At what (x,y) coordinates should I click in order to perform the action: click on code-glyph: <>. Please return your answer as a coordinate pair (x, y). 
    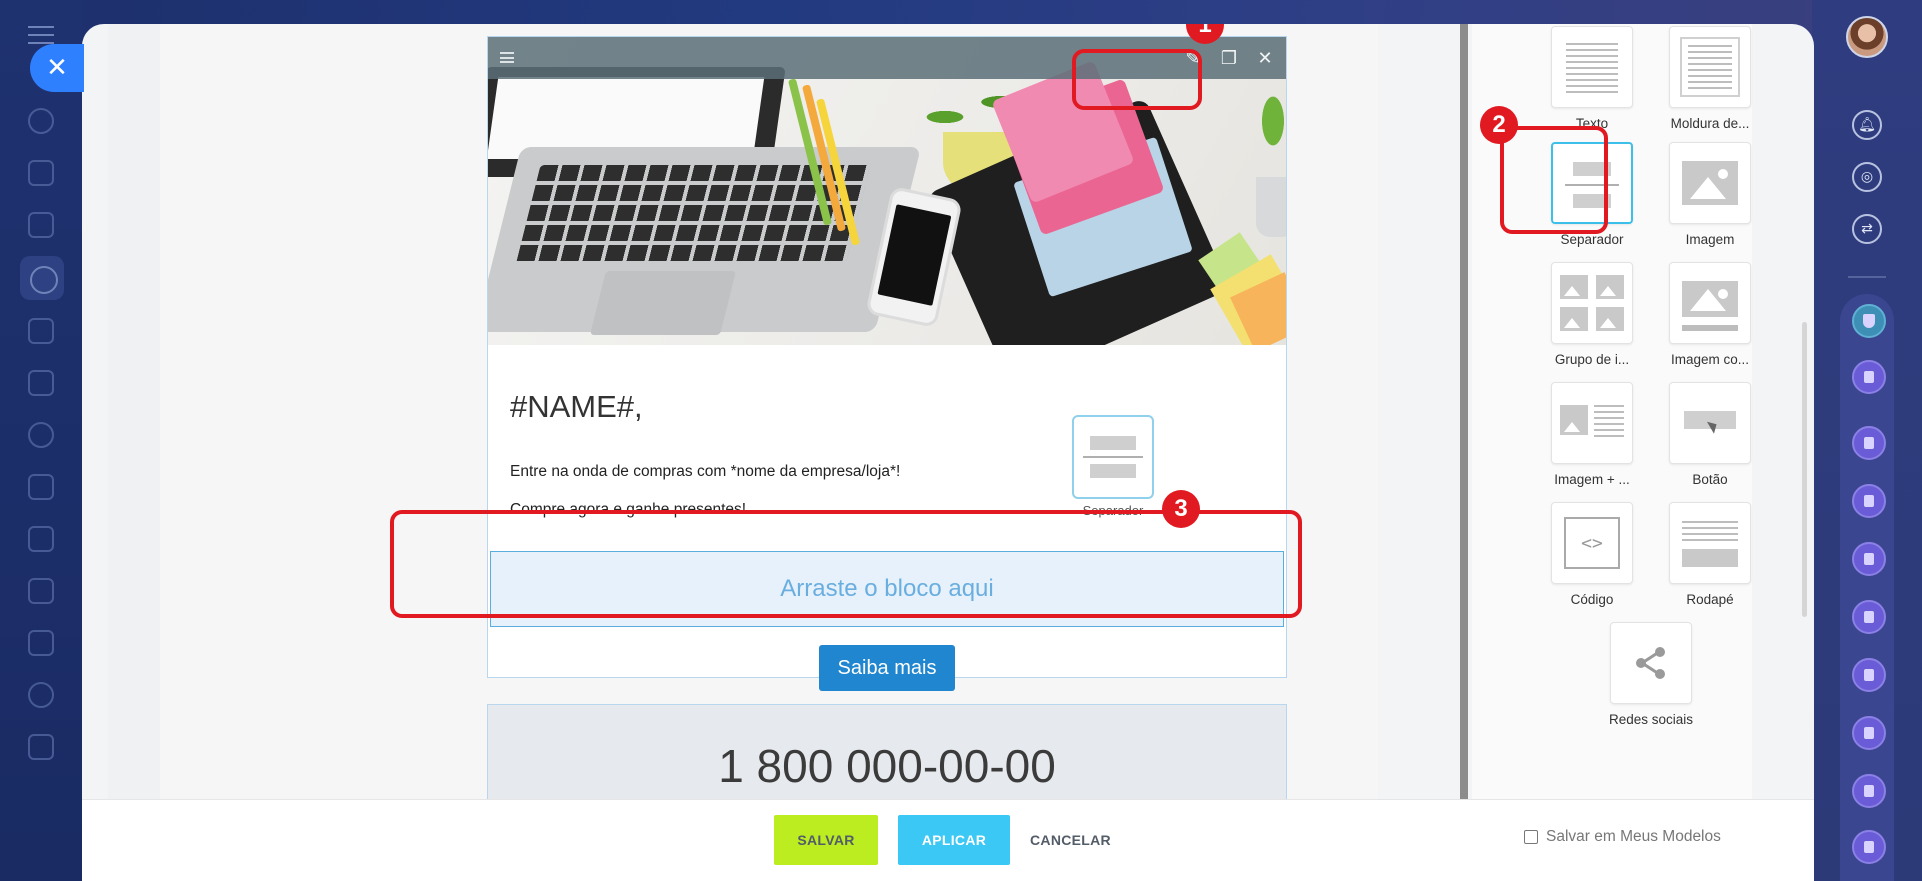
    Looking at the image, I should click on (1592, 543).